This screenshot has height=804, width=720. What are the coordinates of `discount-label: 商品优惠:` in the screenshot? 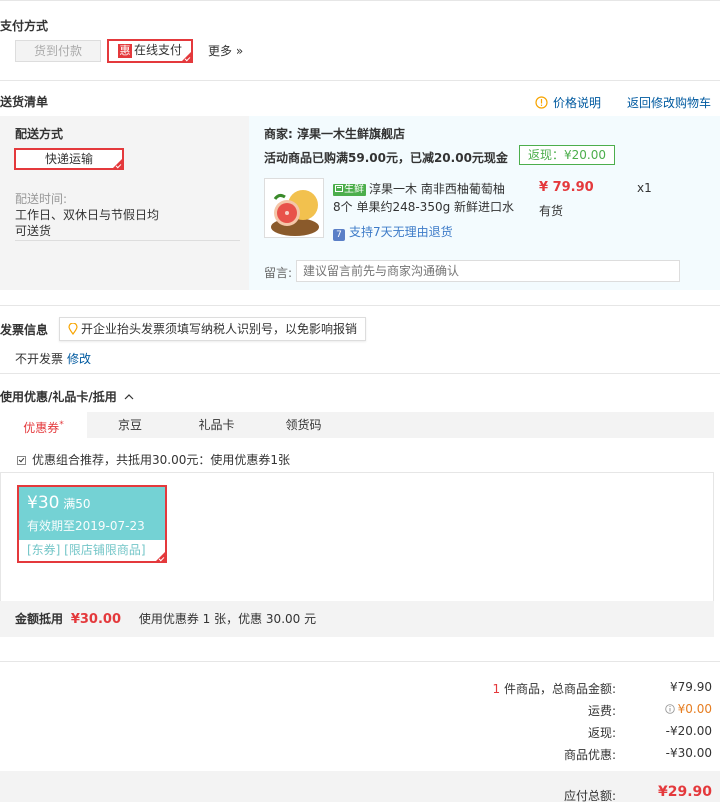 It's located at (589, 755).